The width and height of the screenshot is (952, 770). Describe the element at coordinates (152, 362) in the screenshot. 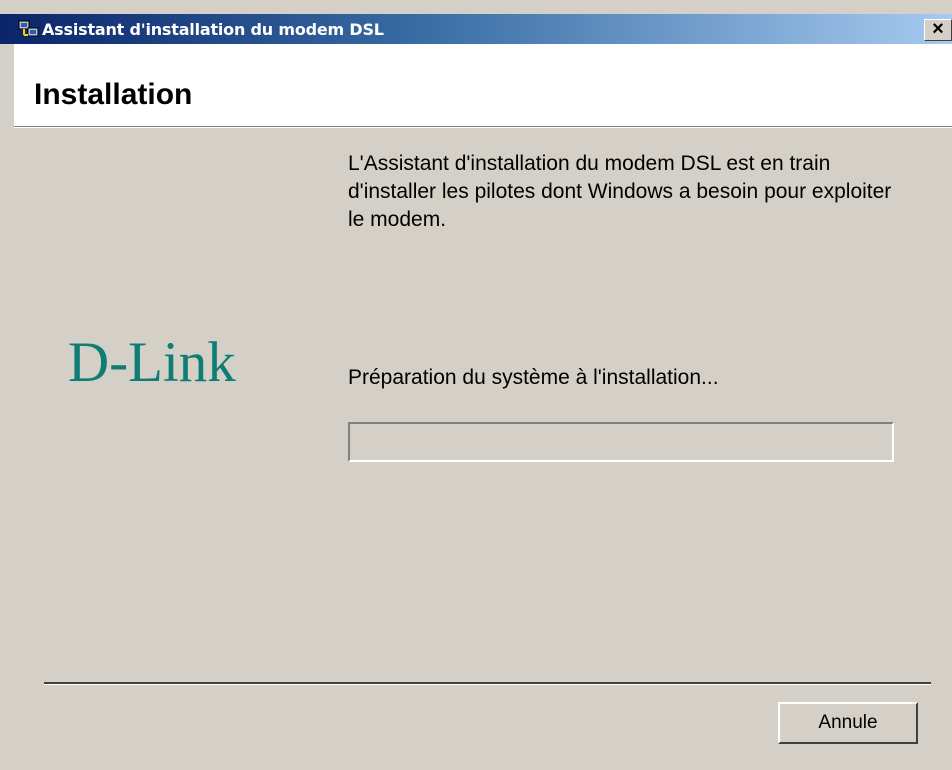

I see `dlink-logo: D-Link` at that location.